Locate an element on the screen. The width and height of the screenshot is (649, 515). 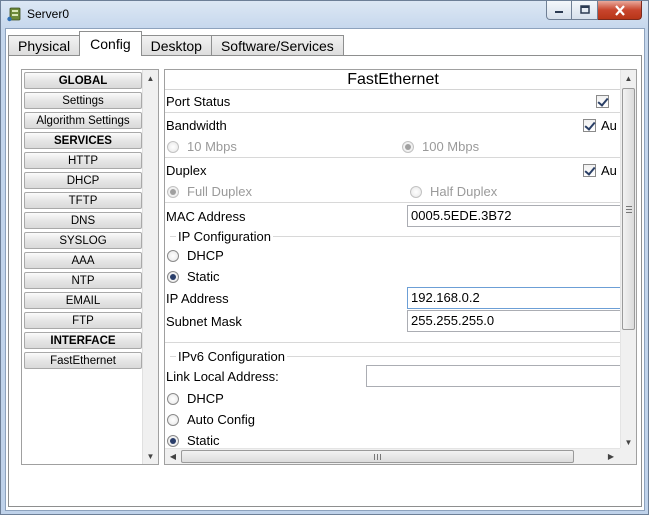
duplex-label: Duplex is located at coordinates (186, 170).